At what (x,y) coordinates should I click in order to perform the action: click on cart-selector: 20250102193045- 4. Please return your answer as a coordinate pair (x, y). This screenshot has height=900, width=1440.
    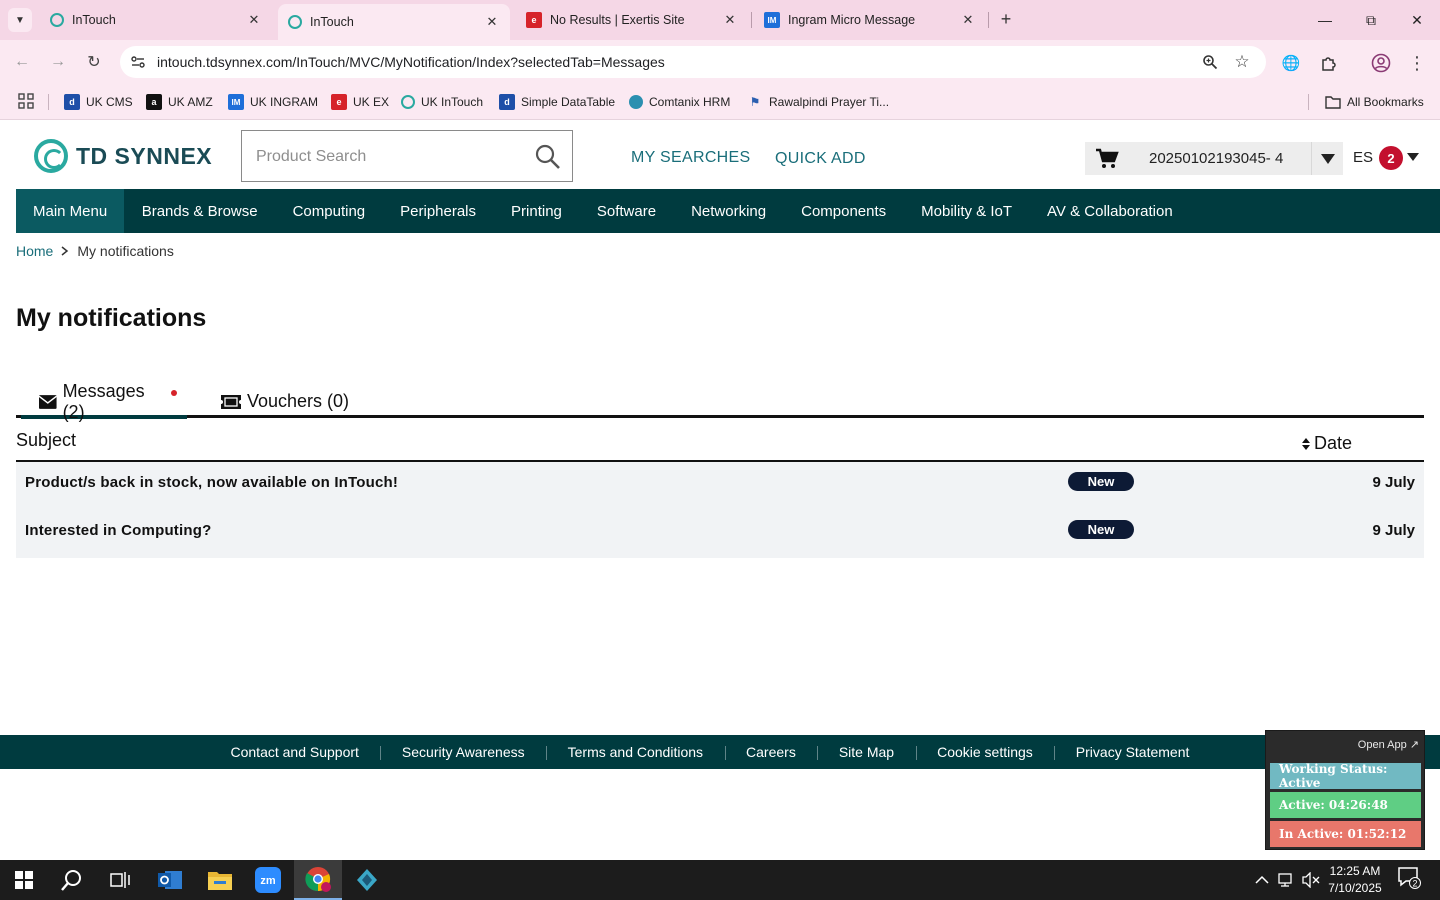
    Looking at the image, I should click on (1214, 158).